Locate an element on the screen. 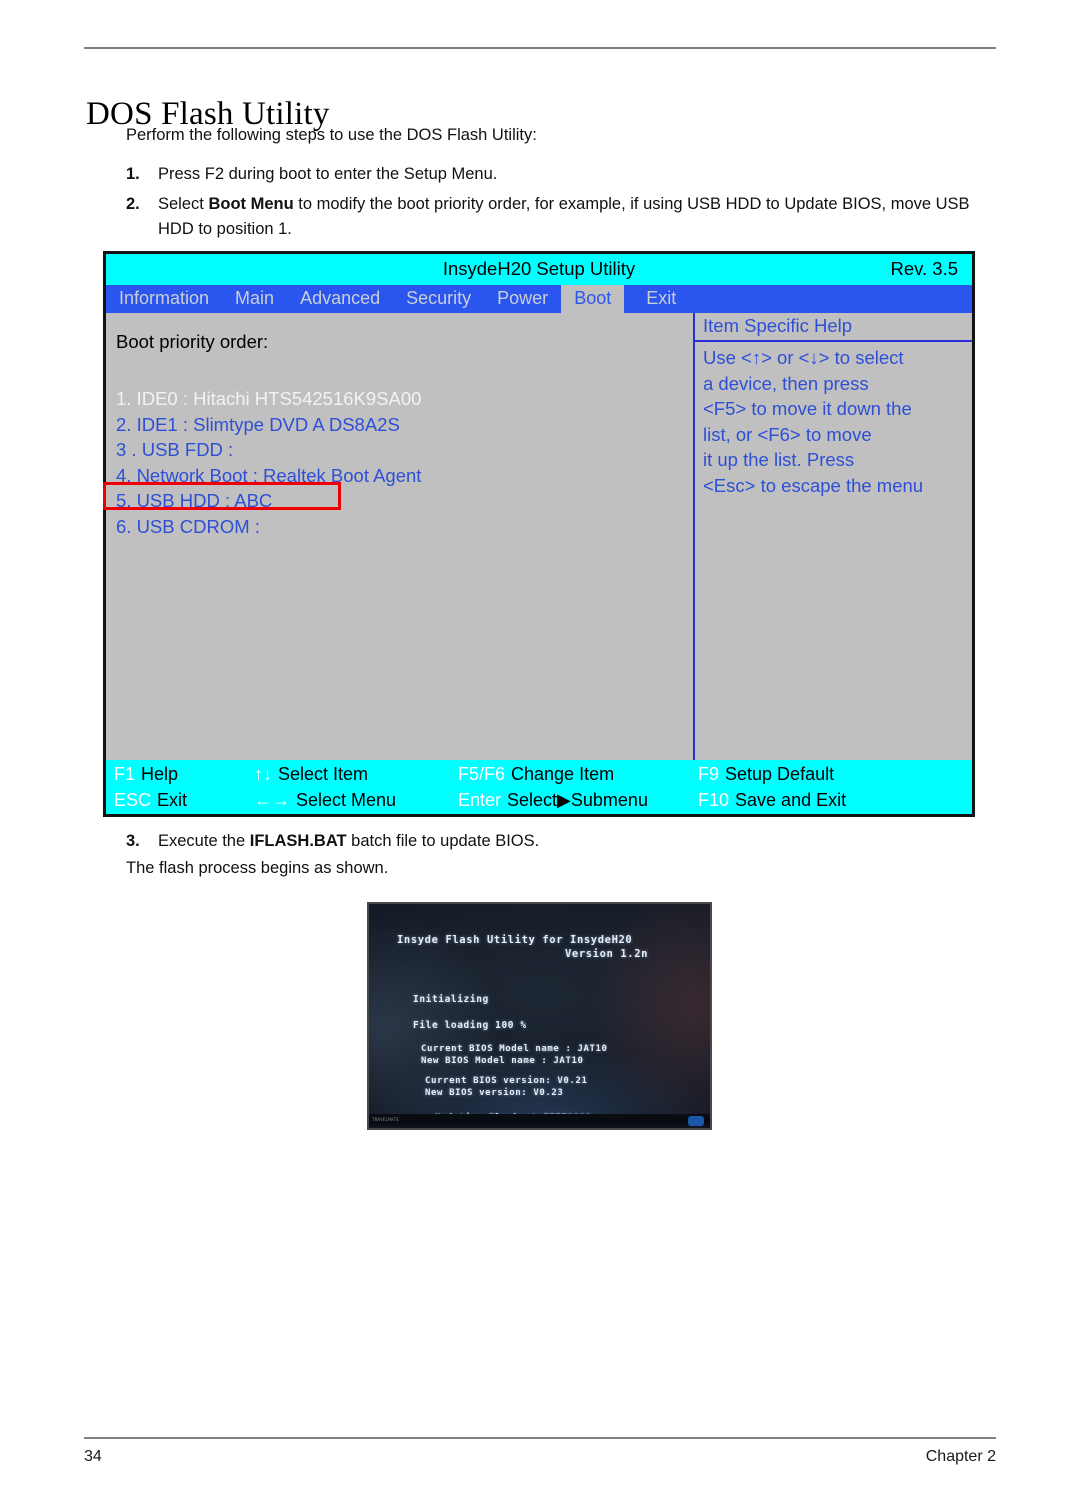 The width and height of the screenshot is (1080, 1512). function-key-desc: Help is located at coordinates (160, 773).